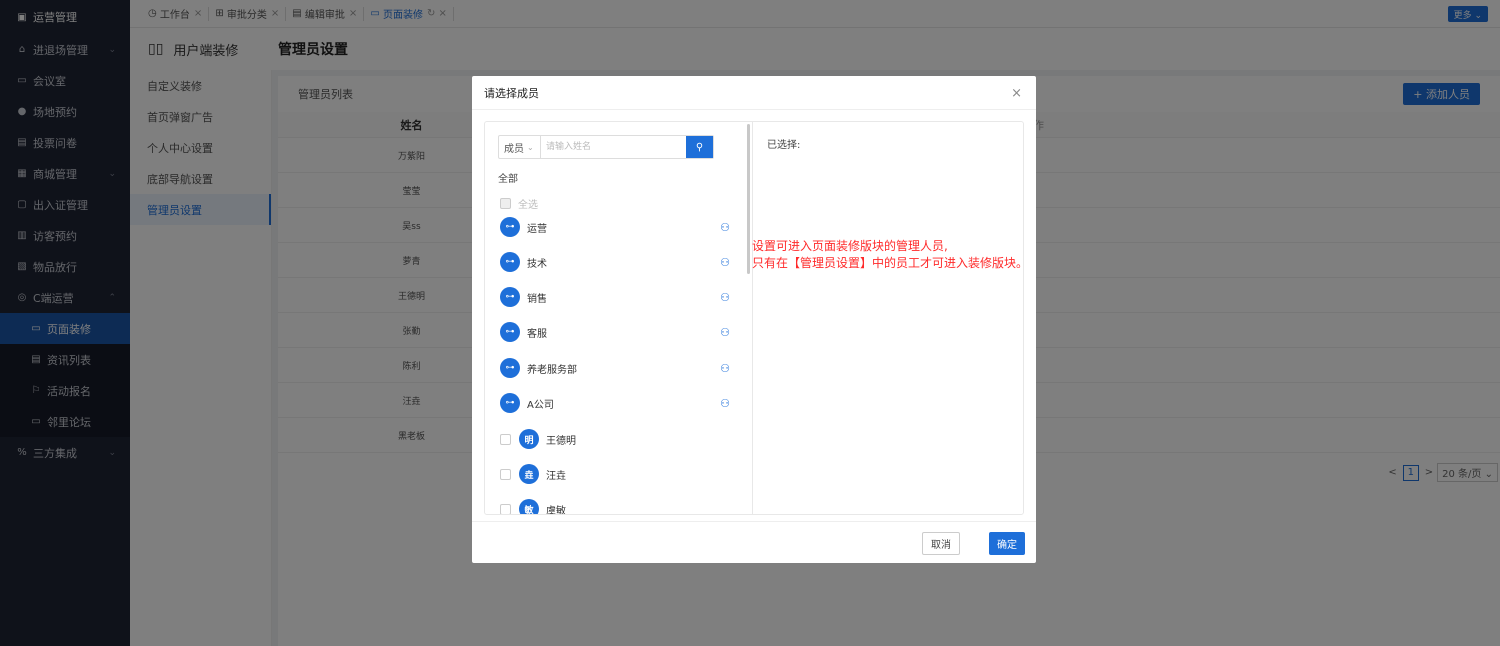 The height and width of the screenshot is (646, 1500). I want to click on search-type-select: 成员 ⌄, so click(520, 147).